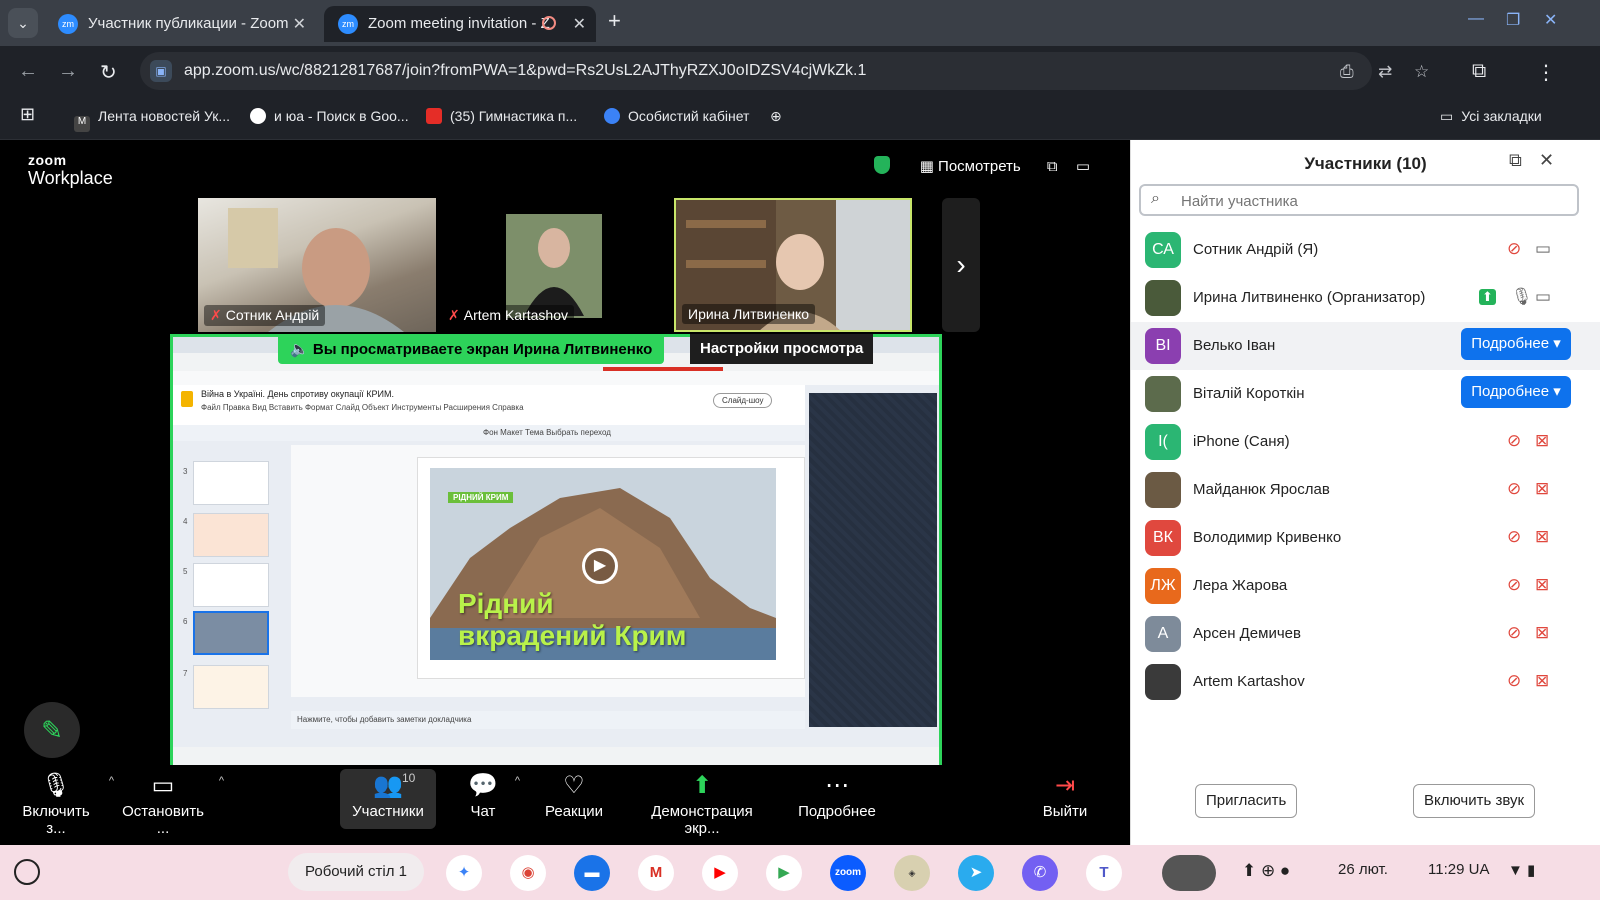 This screenshot has height=900, width=1600. I want to click on unmute-all-button: Включить звук, so click(1474, 801).